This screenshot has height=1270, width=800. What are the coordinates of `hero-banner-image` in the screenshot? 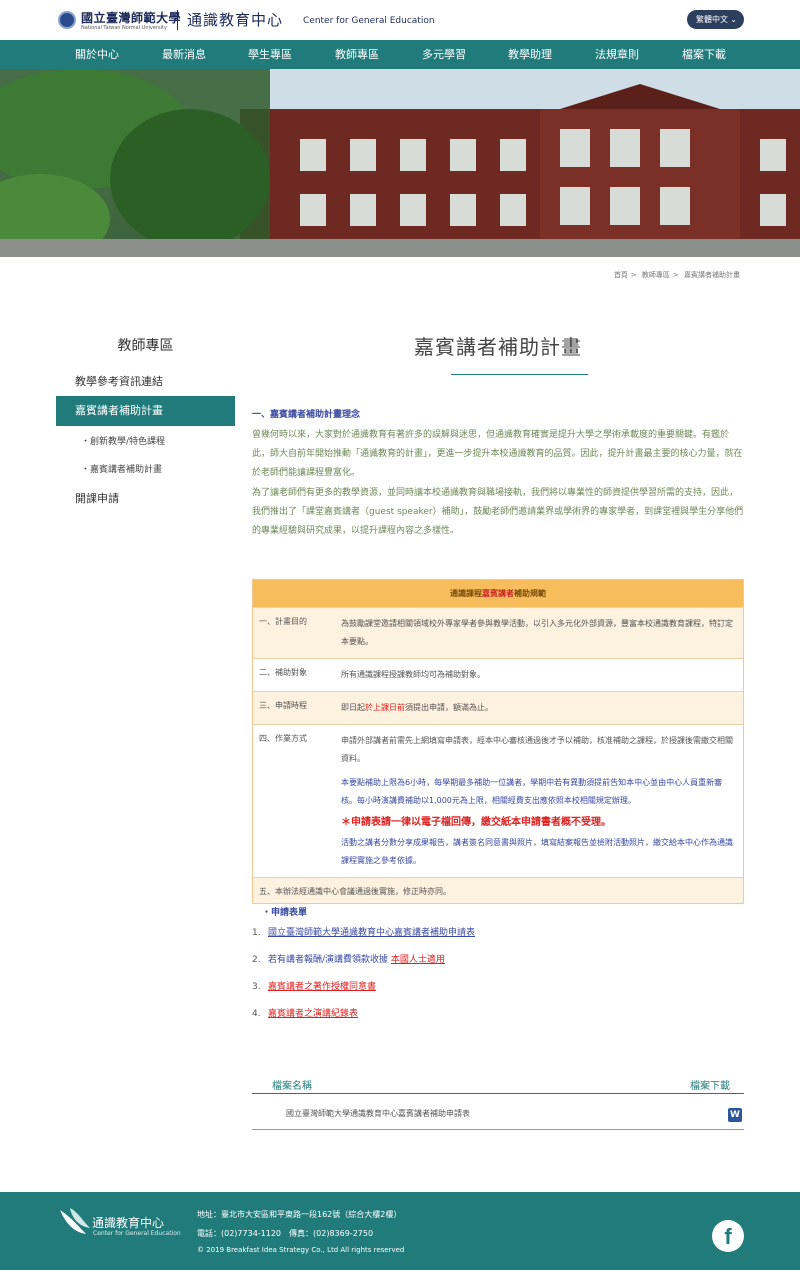 It's located at (400, 163).